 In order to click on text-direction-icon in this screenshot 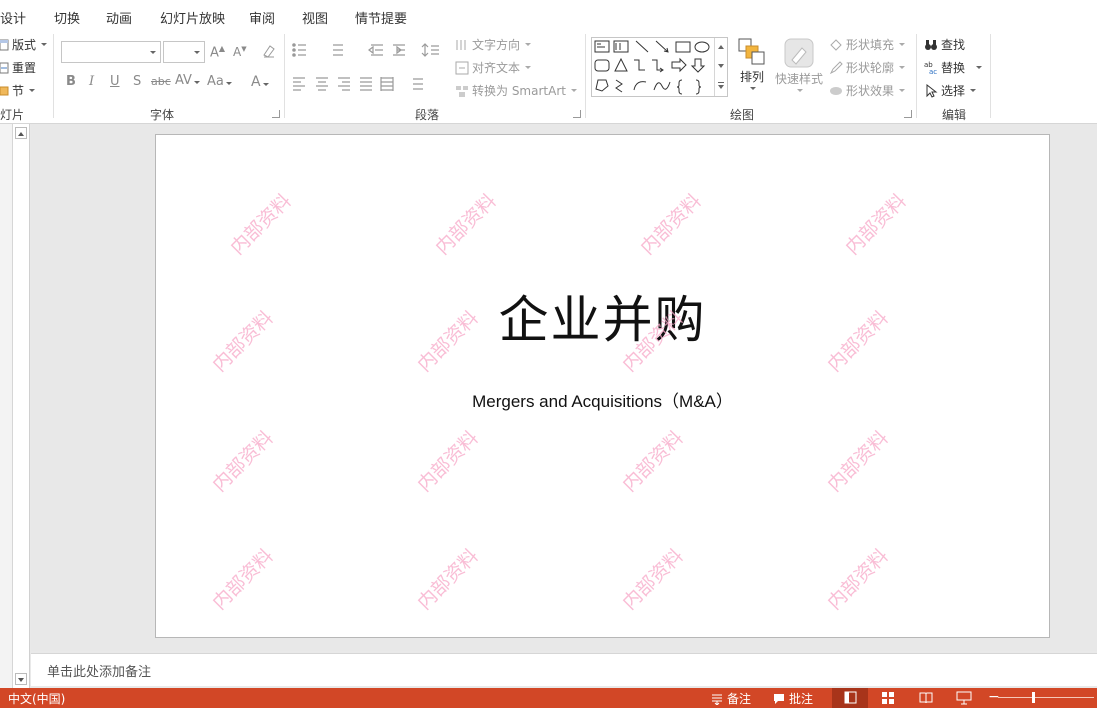, I will do `click(462, 45)`.